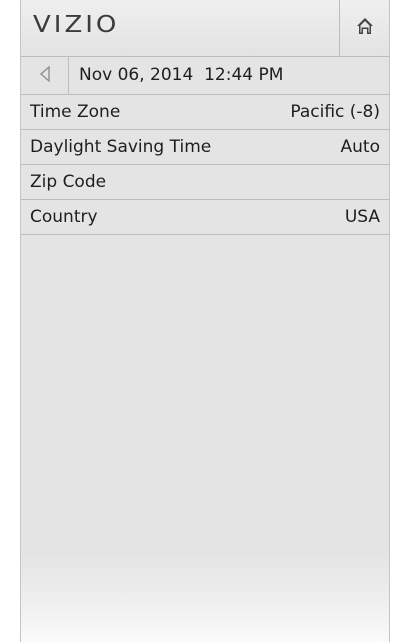  I want to click on setting-label: Zip Code, so click(68, 182).